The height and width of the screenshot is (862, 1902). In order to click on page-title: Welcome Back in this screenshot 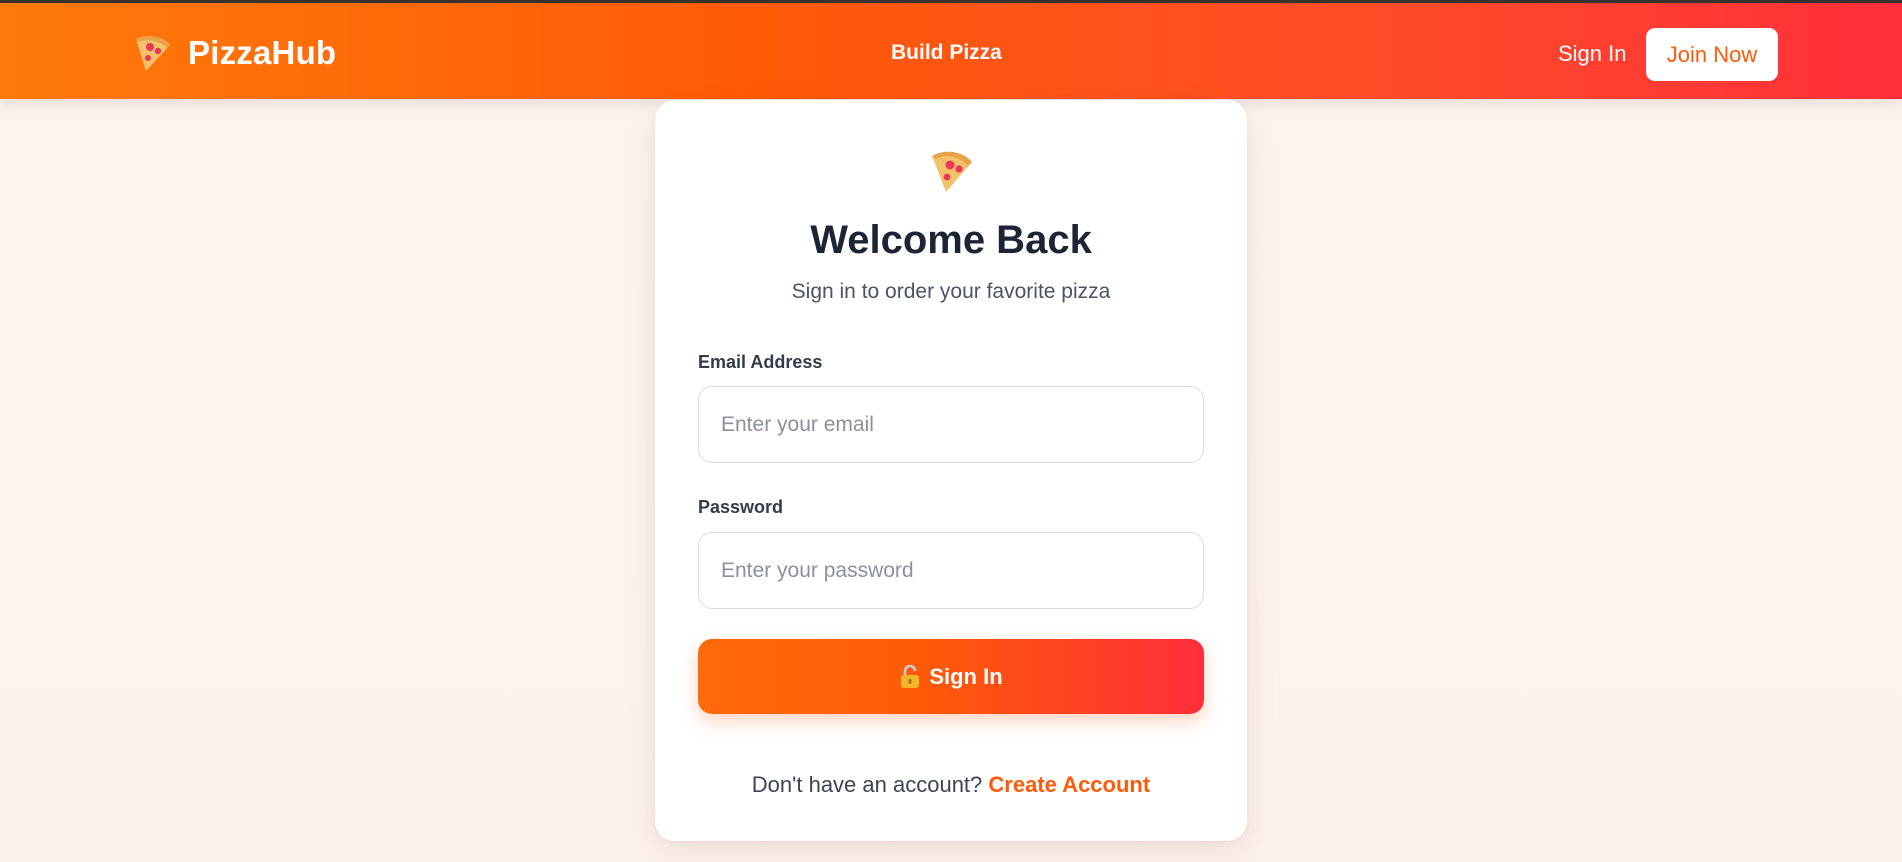, I will do `click(951, 240)`.